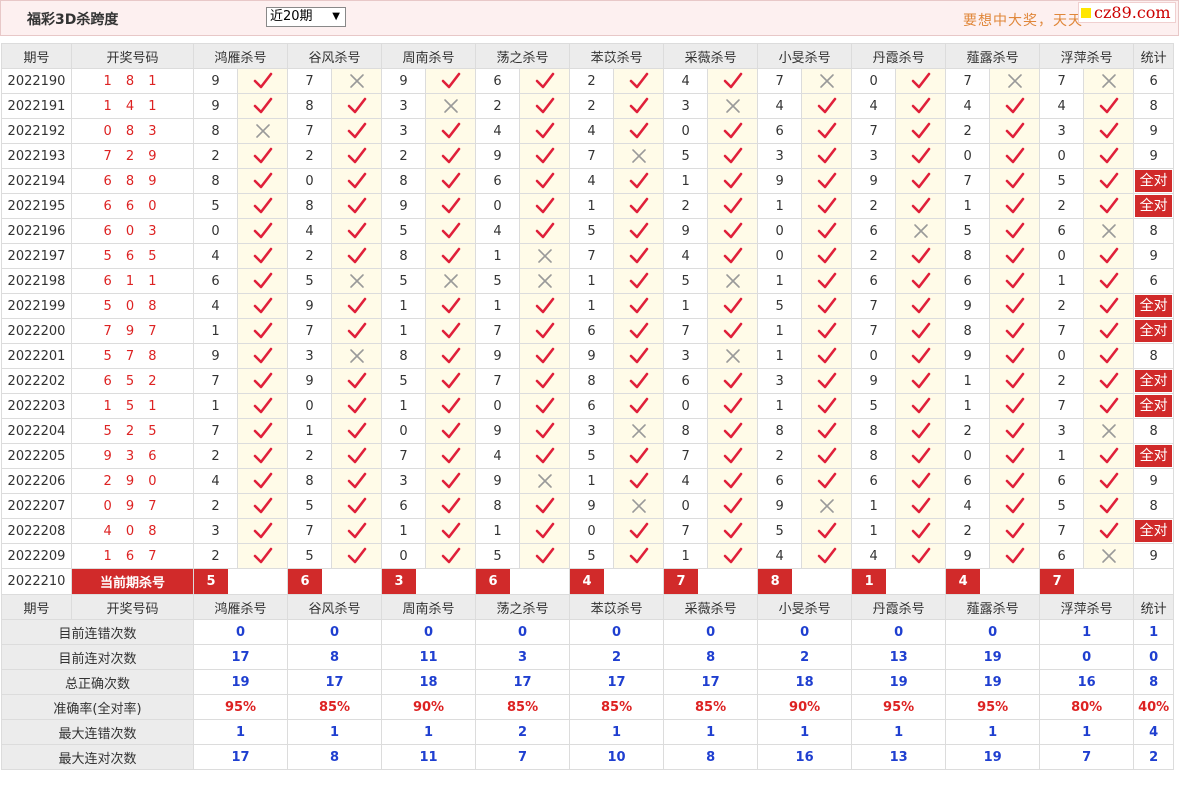 The image size is (1179, 798). What do you see at coordinates (588, 231) in the screenshot?
I see `table-row: 2022196 6 0 304545906568` at bounding box center [588, 231].